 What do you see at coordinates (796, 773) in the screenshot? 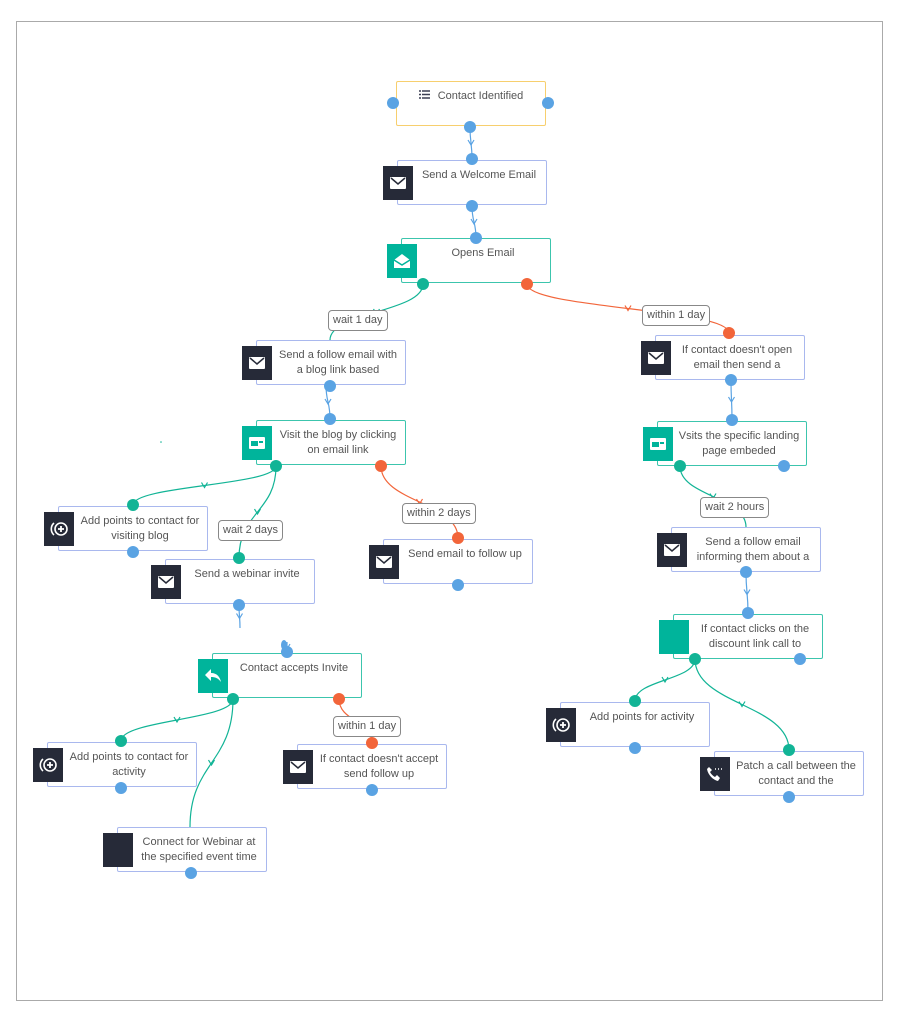
I see `node-label: Patch a call between the contact and the` at bounding box center [796, 773].